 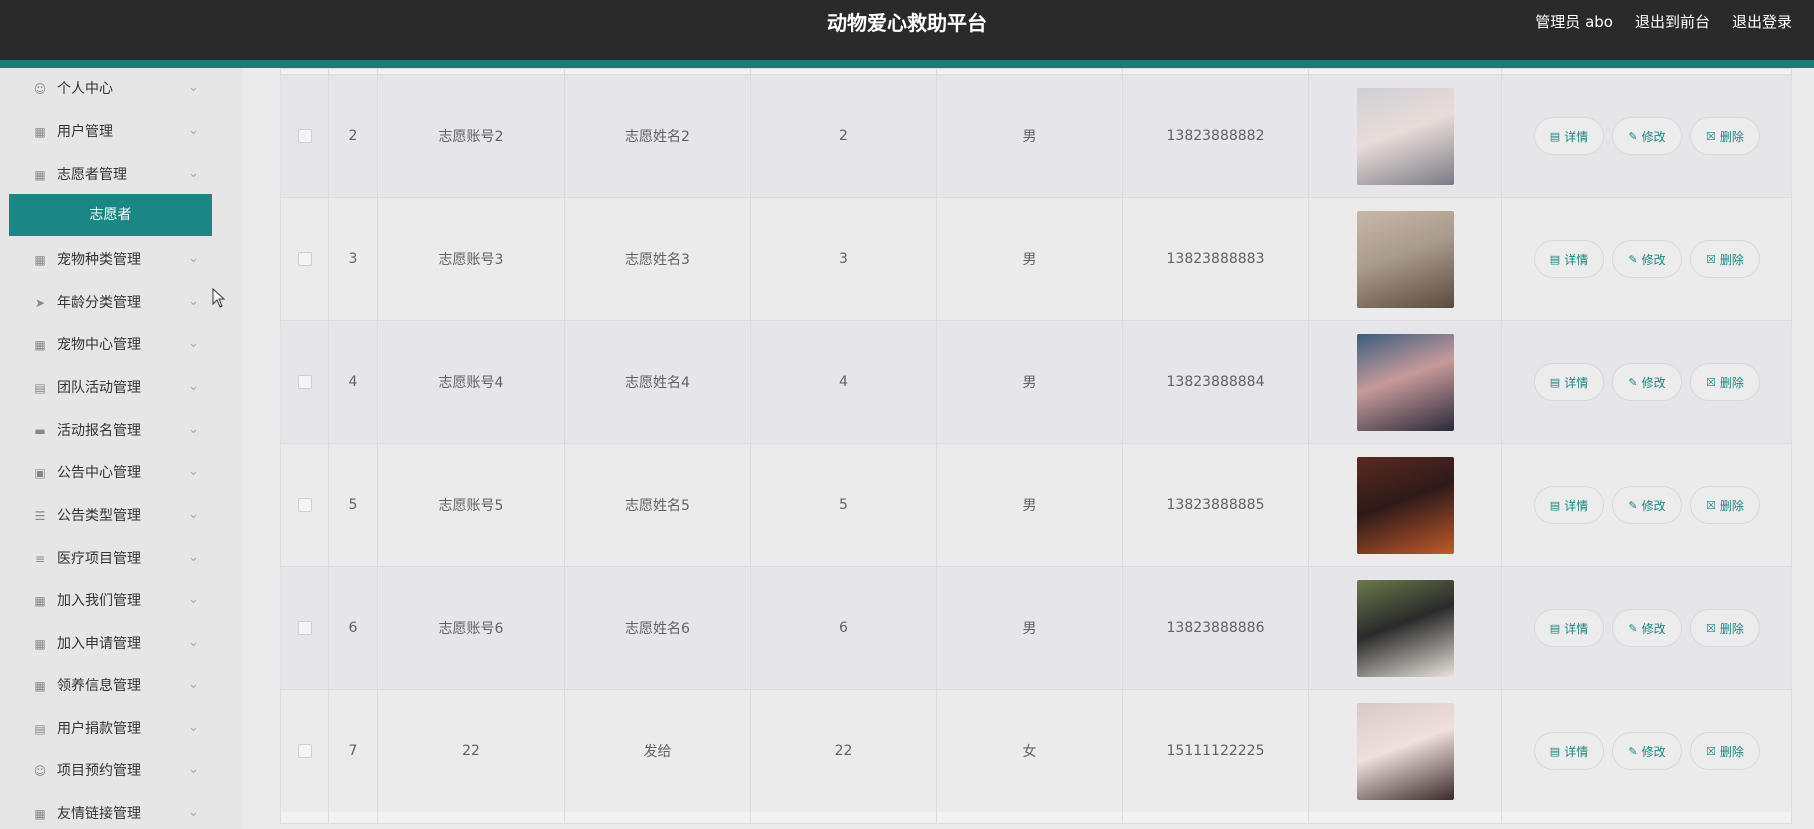 I want to click on table-row: 3 志愿账号3 志愿姓名3 3 男 13823888883 ▤ 详情 ✎ 修改 ☒ 删除, so click(x=1036, y=258).